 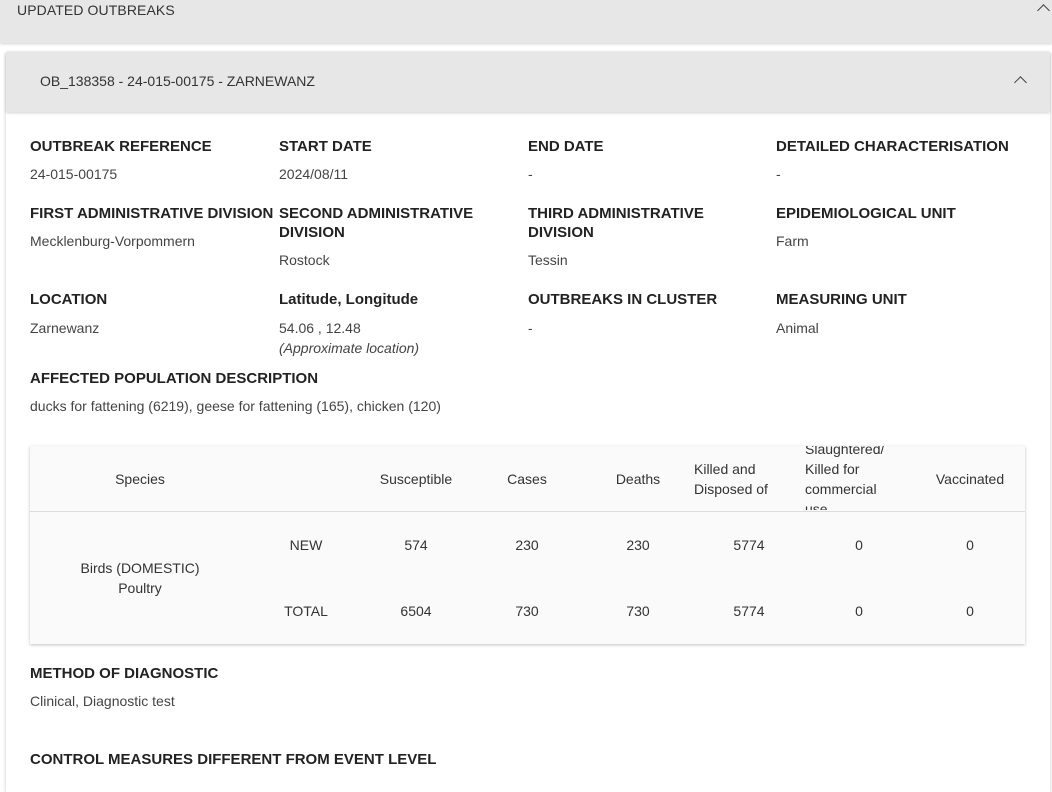 What do you see at coordinates (177, 81) in the screenshot?
I see `outbreak-title: OB_138358 - 24-015-00175 - ZARNEWANZ` at bounding box center [177, 81].